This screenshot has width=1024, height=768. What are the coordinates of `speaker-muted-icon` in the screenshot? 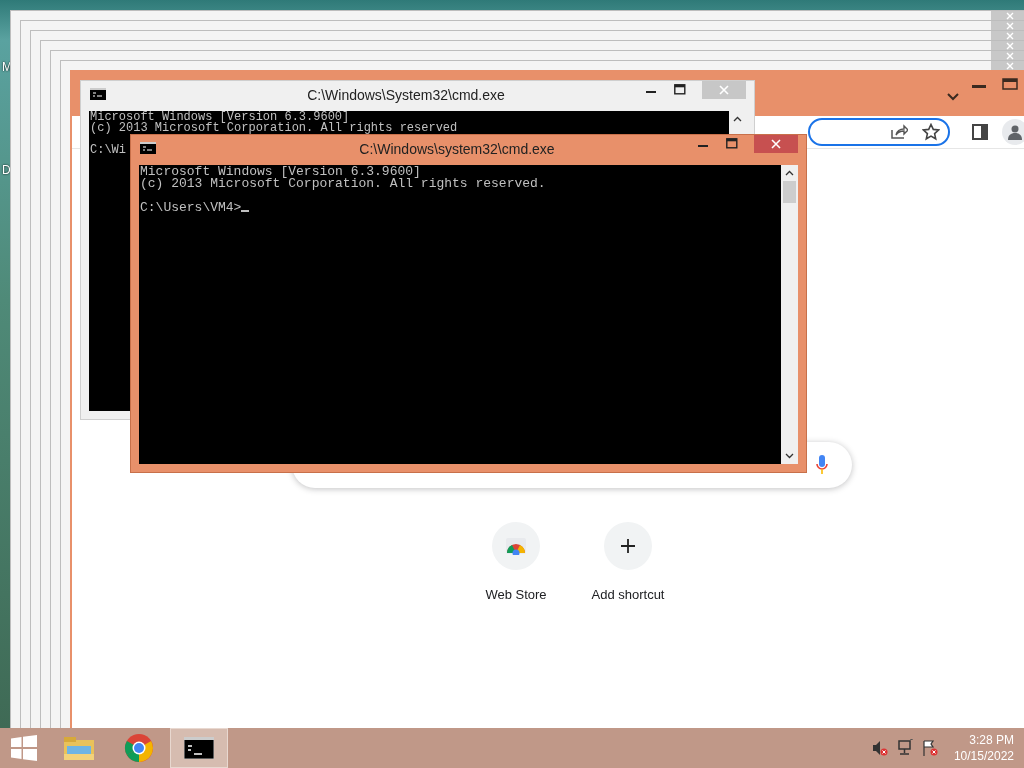 It's located at (879, 748).